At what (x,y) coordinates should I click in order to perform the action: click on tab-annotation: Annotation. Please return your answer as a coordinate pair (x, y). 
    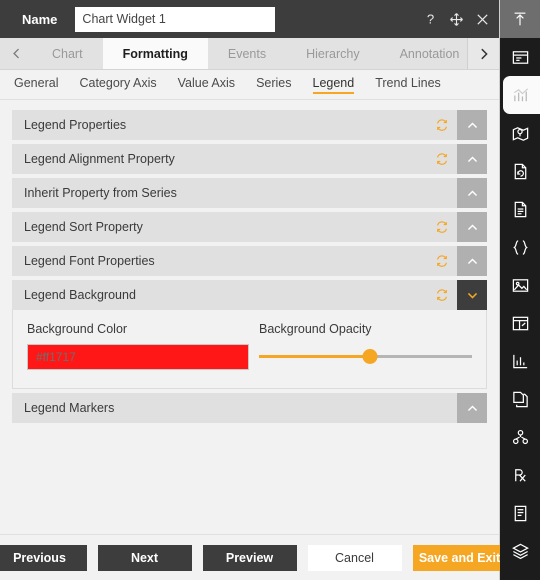
    Looking at the image, I should click on (430, 53).